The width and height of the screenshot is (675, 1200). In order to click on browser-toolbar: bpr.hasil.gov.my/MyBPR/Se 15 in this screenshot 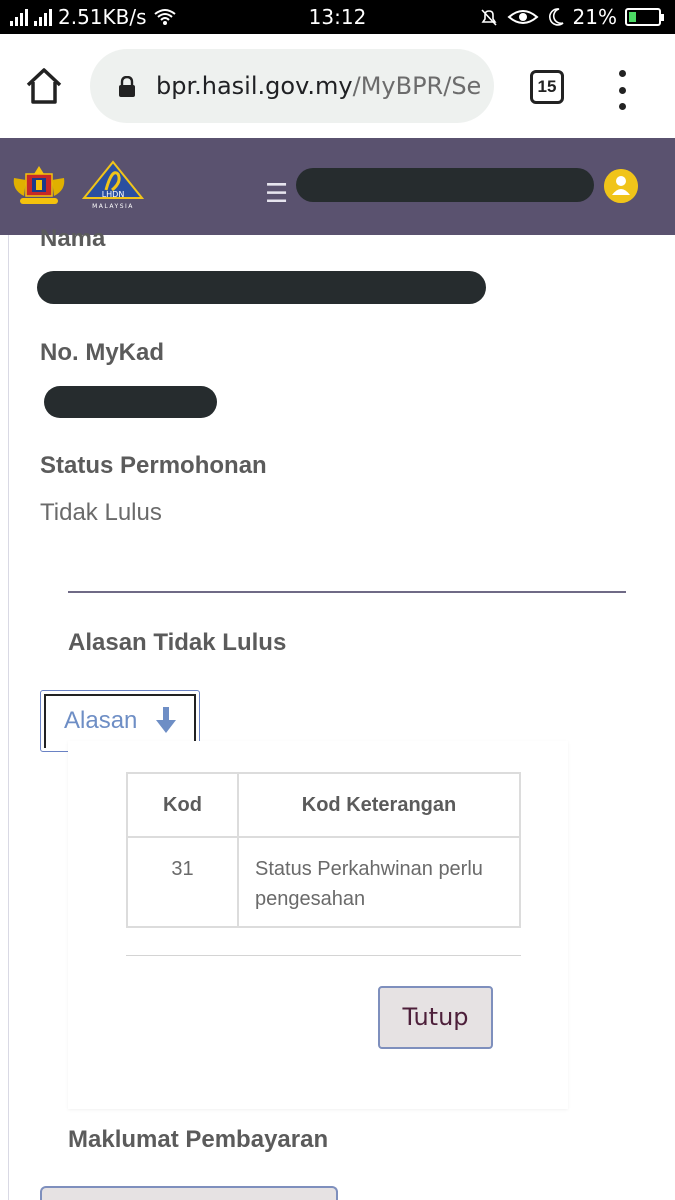, I will do `click(337, 86)`.